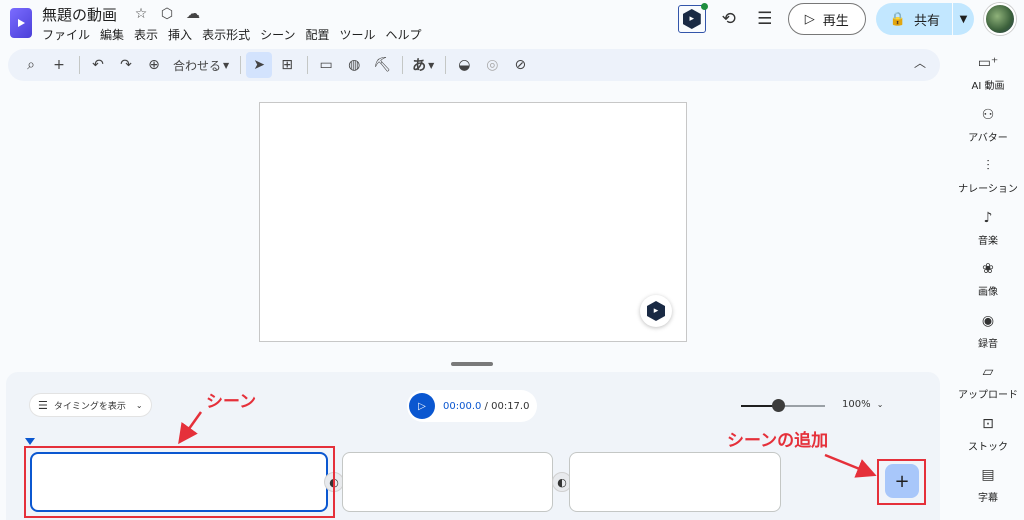 The height and width of the screenshot is (520, 1024). I want to click on avatar-icon: ⚇, so click(988, 114).